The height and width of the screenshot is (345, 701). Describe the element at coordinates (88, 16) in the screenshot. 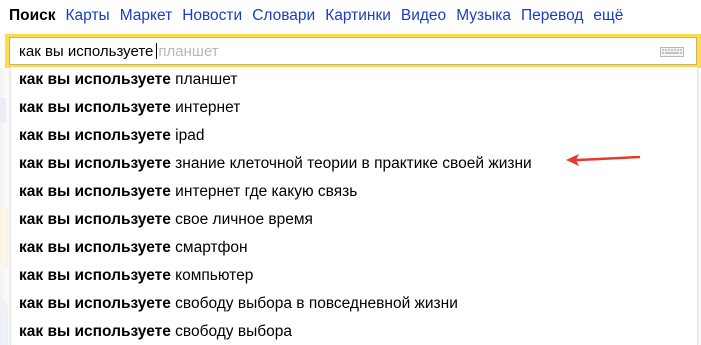

I see `nav-maps: Карты` at that location.